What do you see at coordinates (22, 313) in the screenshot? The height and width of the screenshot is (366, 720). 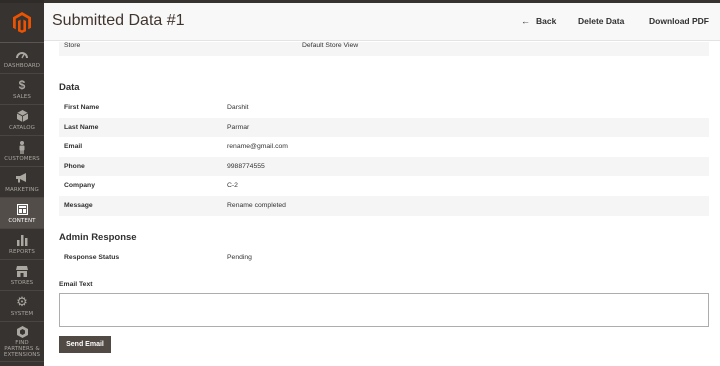 I see `sidebar-item-label: SYSTEM` at bounding box center [22, 313].